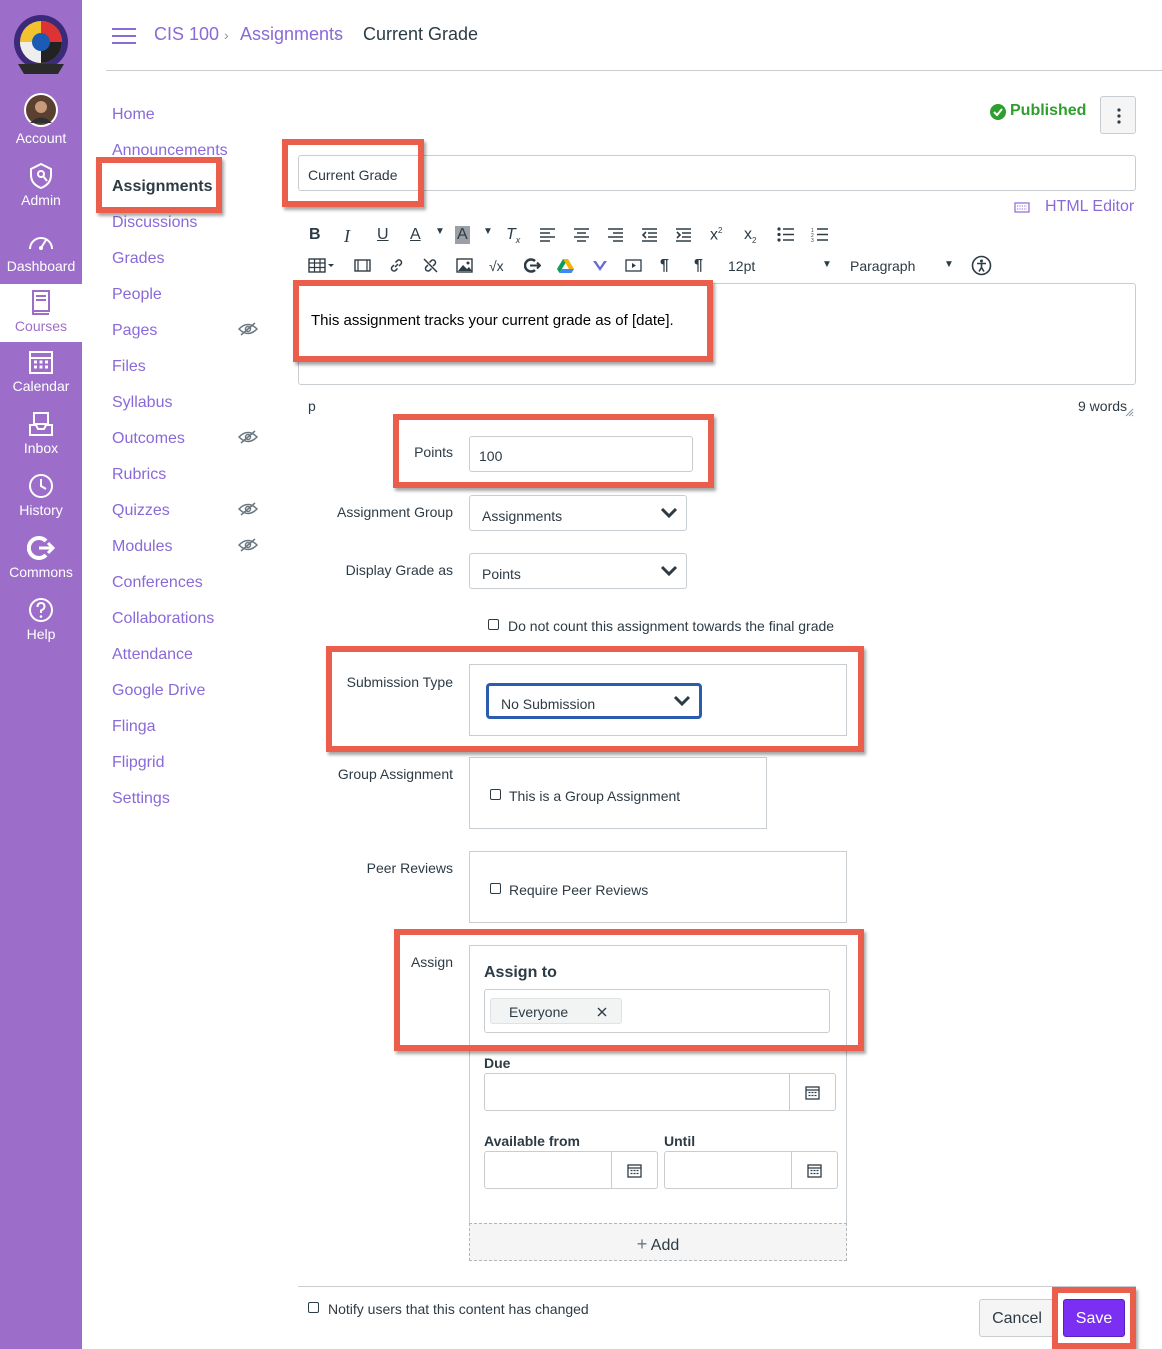 The height and width of the screenshot is (1349, 1162). Describe the element at coordinates (547, 234) in the screenshot. I see `align-left-icon` at that location.